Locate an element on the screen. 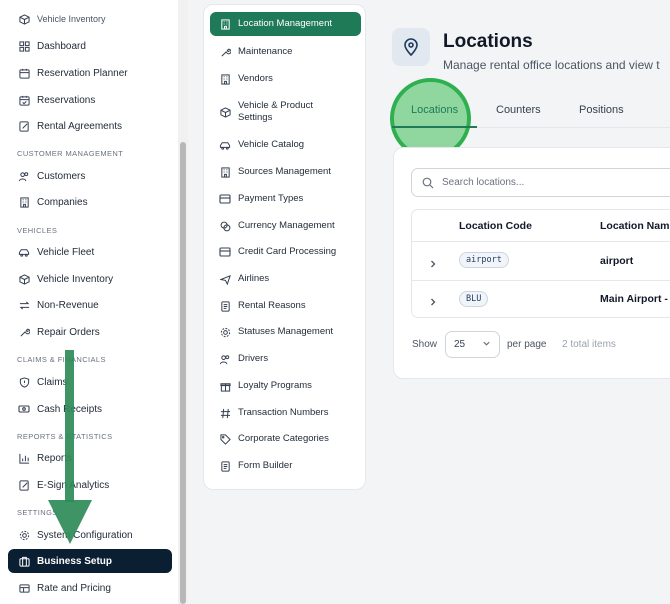  menu-item-rental-reasons: Rental Reasons is located at coordinates (285, 306).